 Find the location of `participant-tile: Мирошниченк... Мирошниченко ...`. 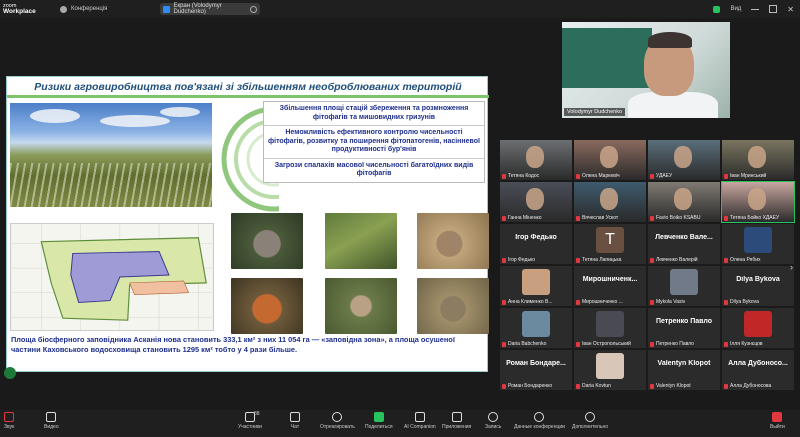

participant-tile: Мирошниченк... Мирошниченко ... is located at coordinates (610, 286).